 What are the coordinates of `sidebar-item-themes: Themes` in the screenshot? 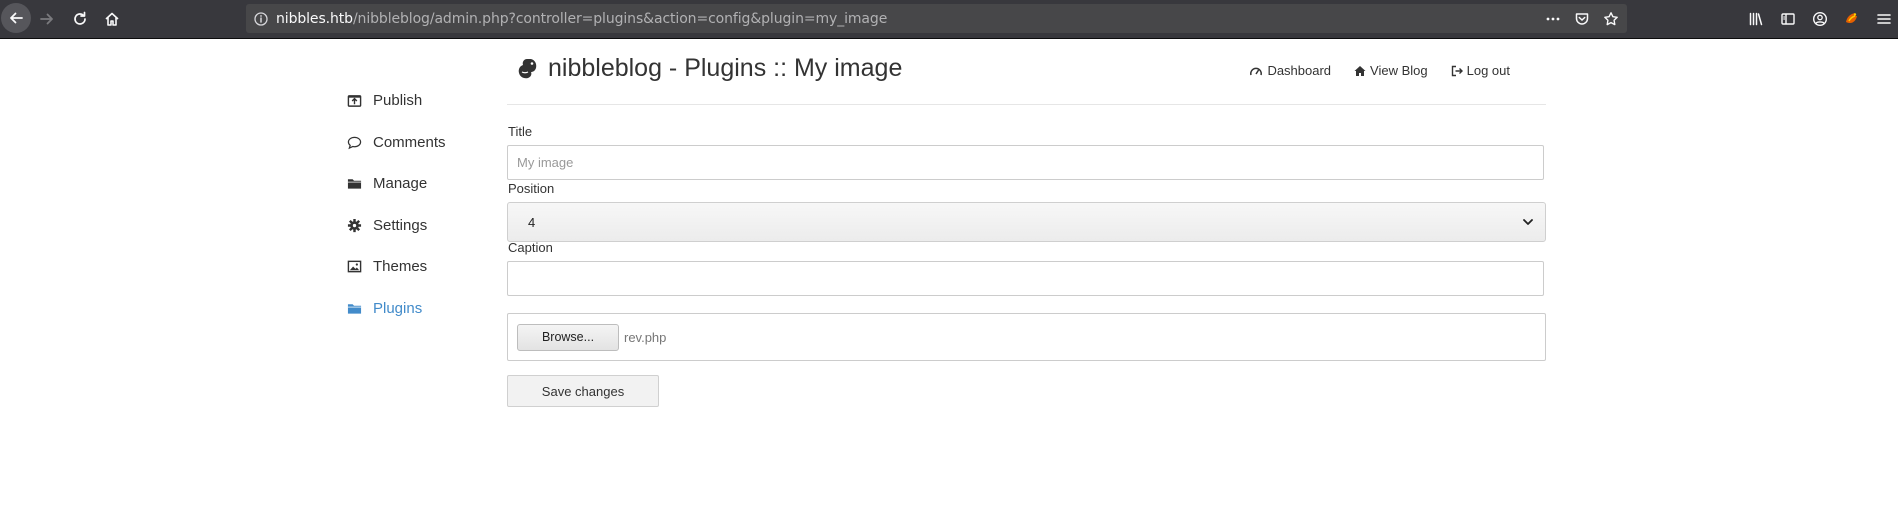 It's located at (421, 267).